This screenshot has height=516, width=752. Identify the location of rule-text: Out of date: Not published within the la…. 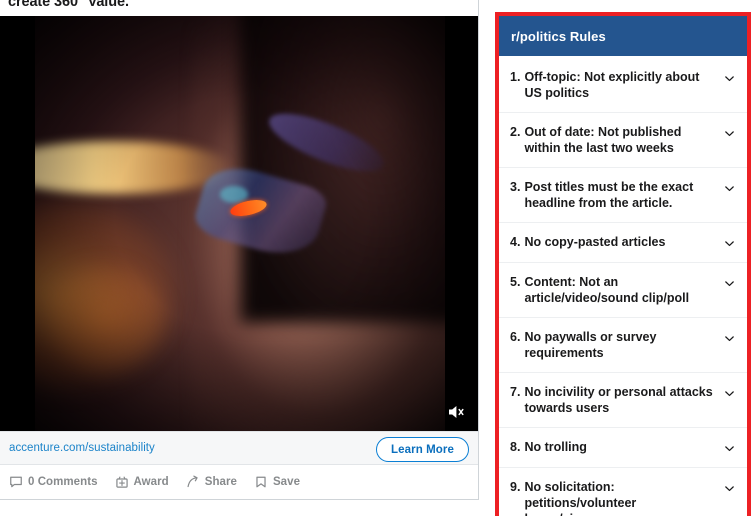
(603, 140).